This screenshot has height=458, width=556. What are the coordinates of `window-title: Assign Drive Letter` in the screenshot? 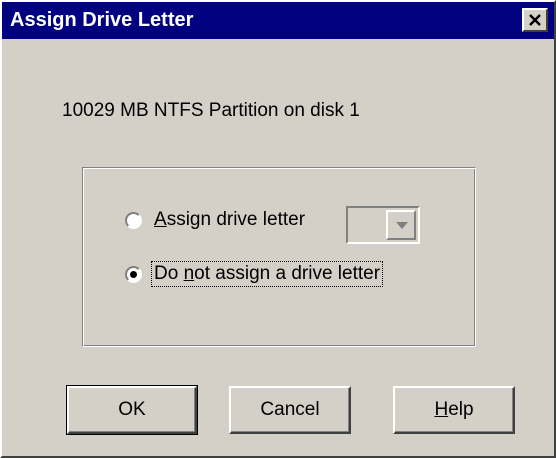 It's located at (102, 20).